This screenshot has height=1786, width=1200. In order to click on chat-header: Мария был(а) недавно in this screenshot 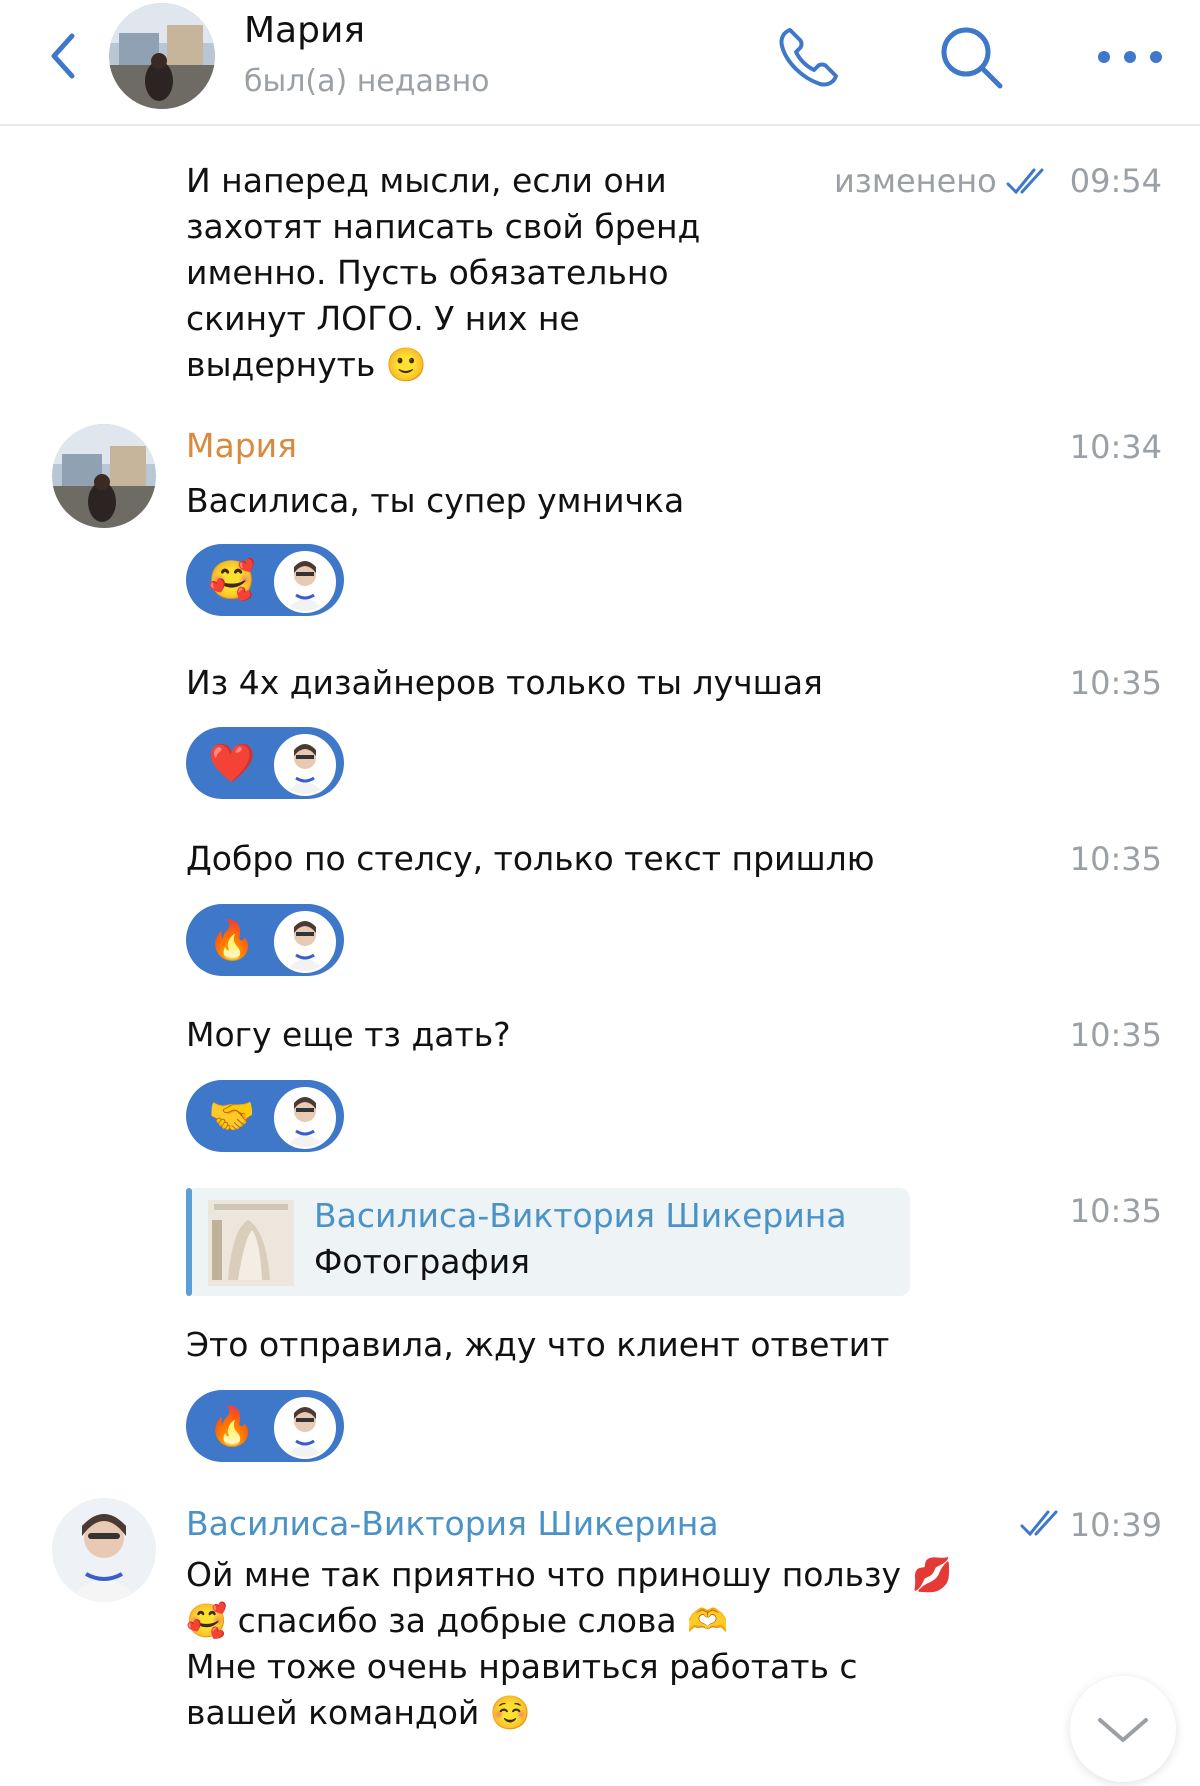, I will do `click(600, 63)`.